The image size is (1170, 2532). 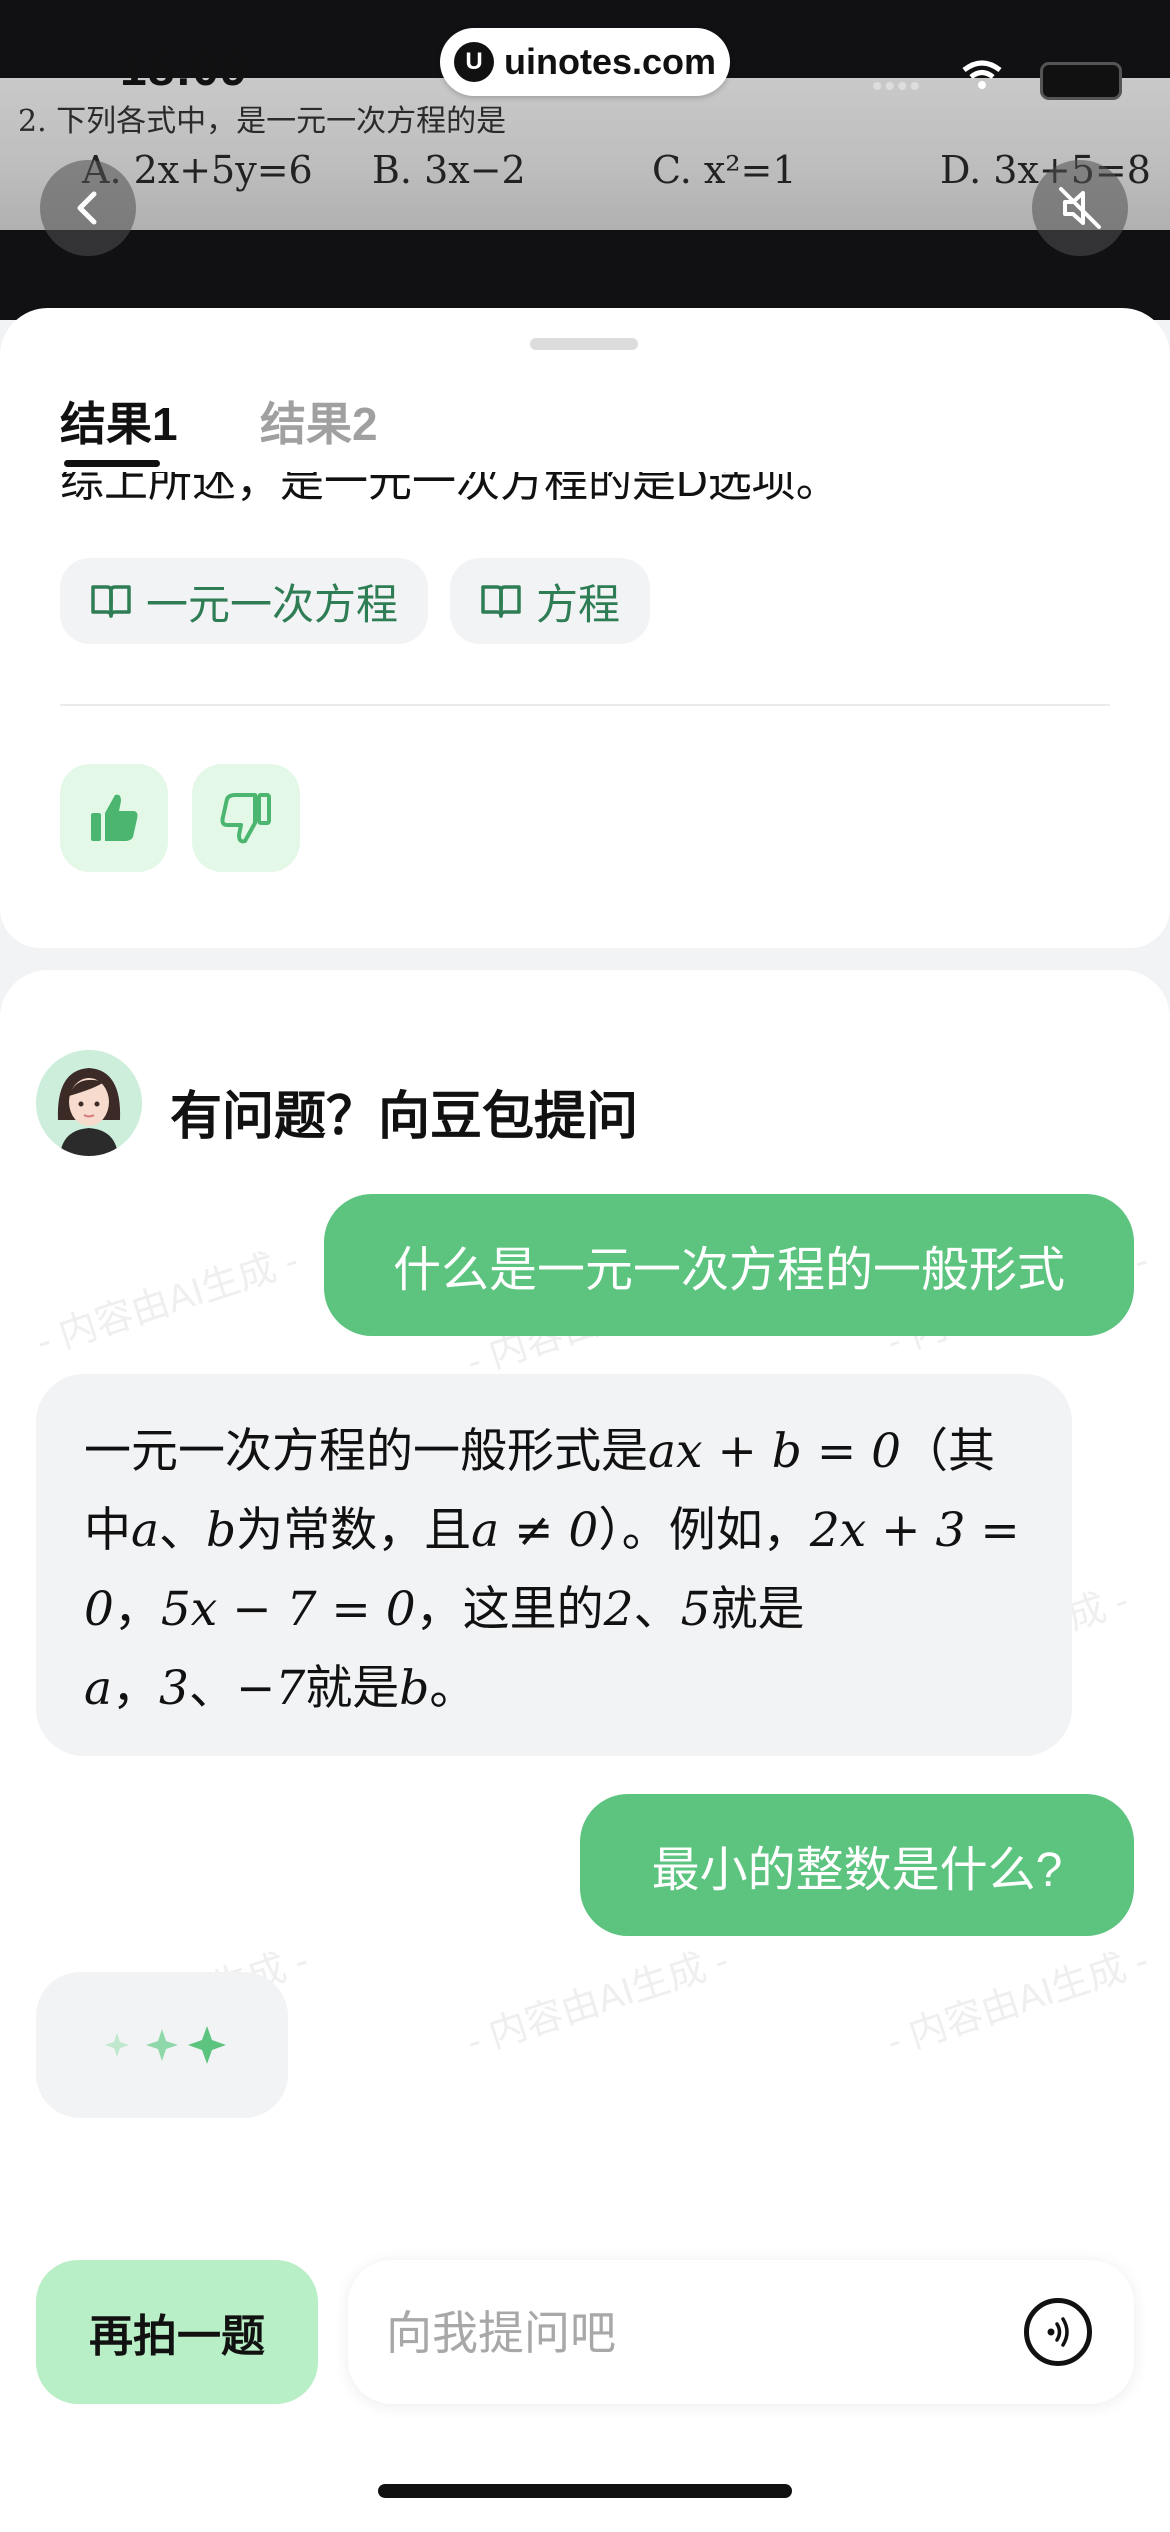 I want to click on site-watermark: U uinotes.com, so click(x=585, y=62).